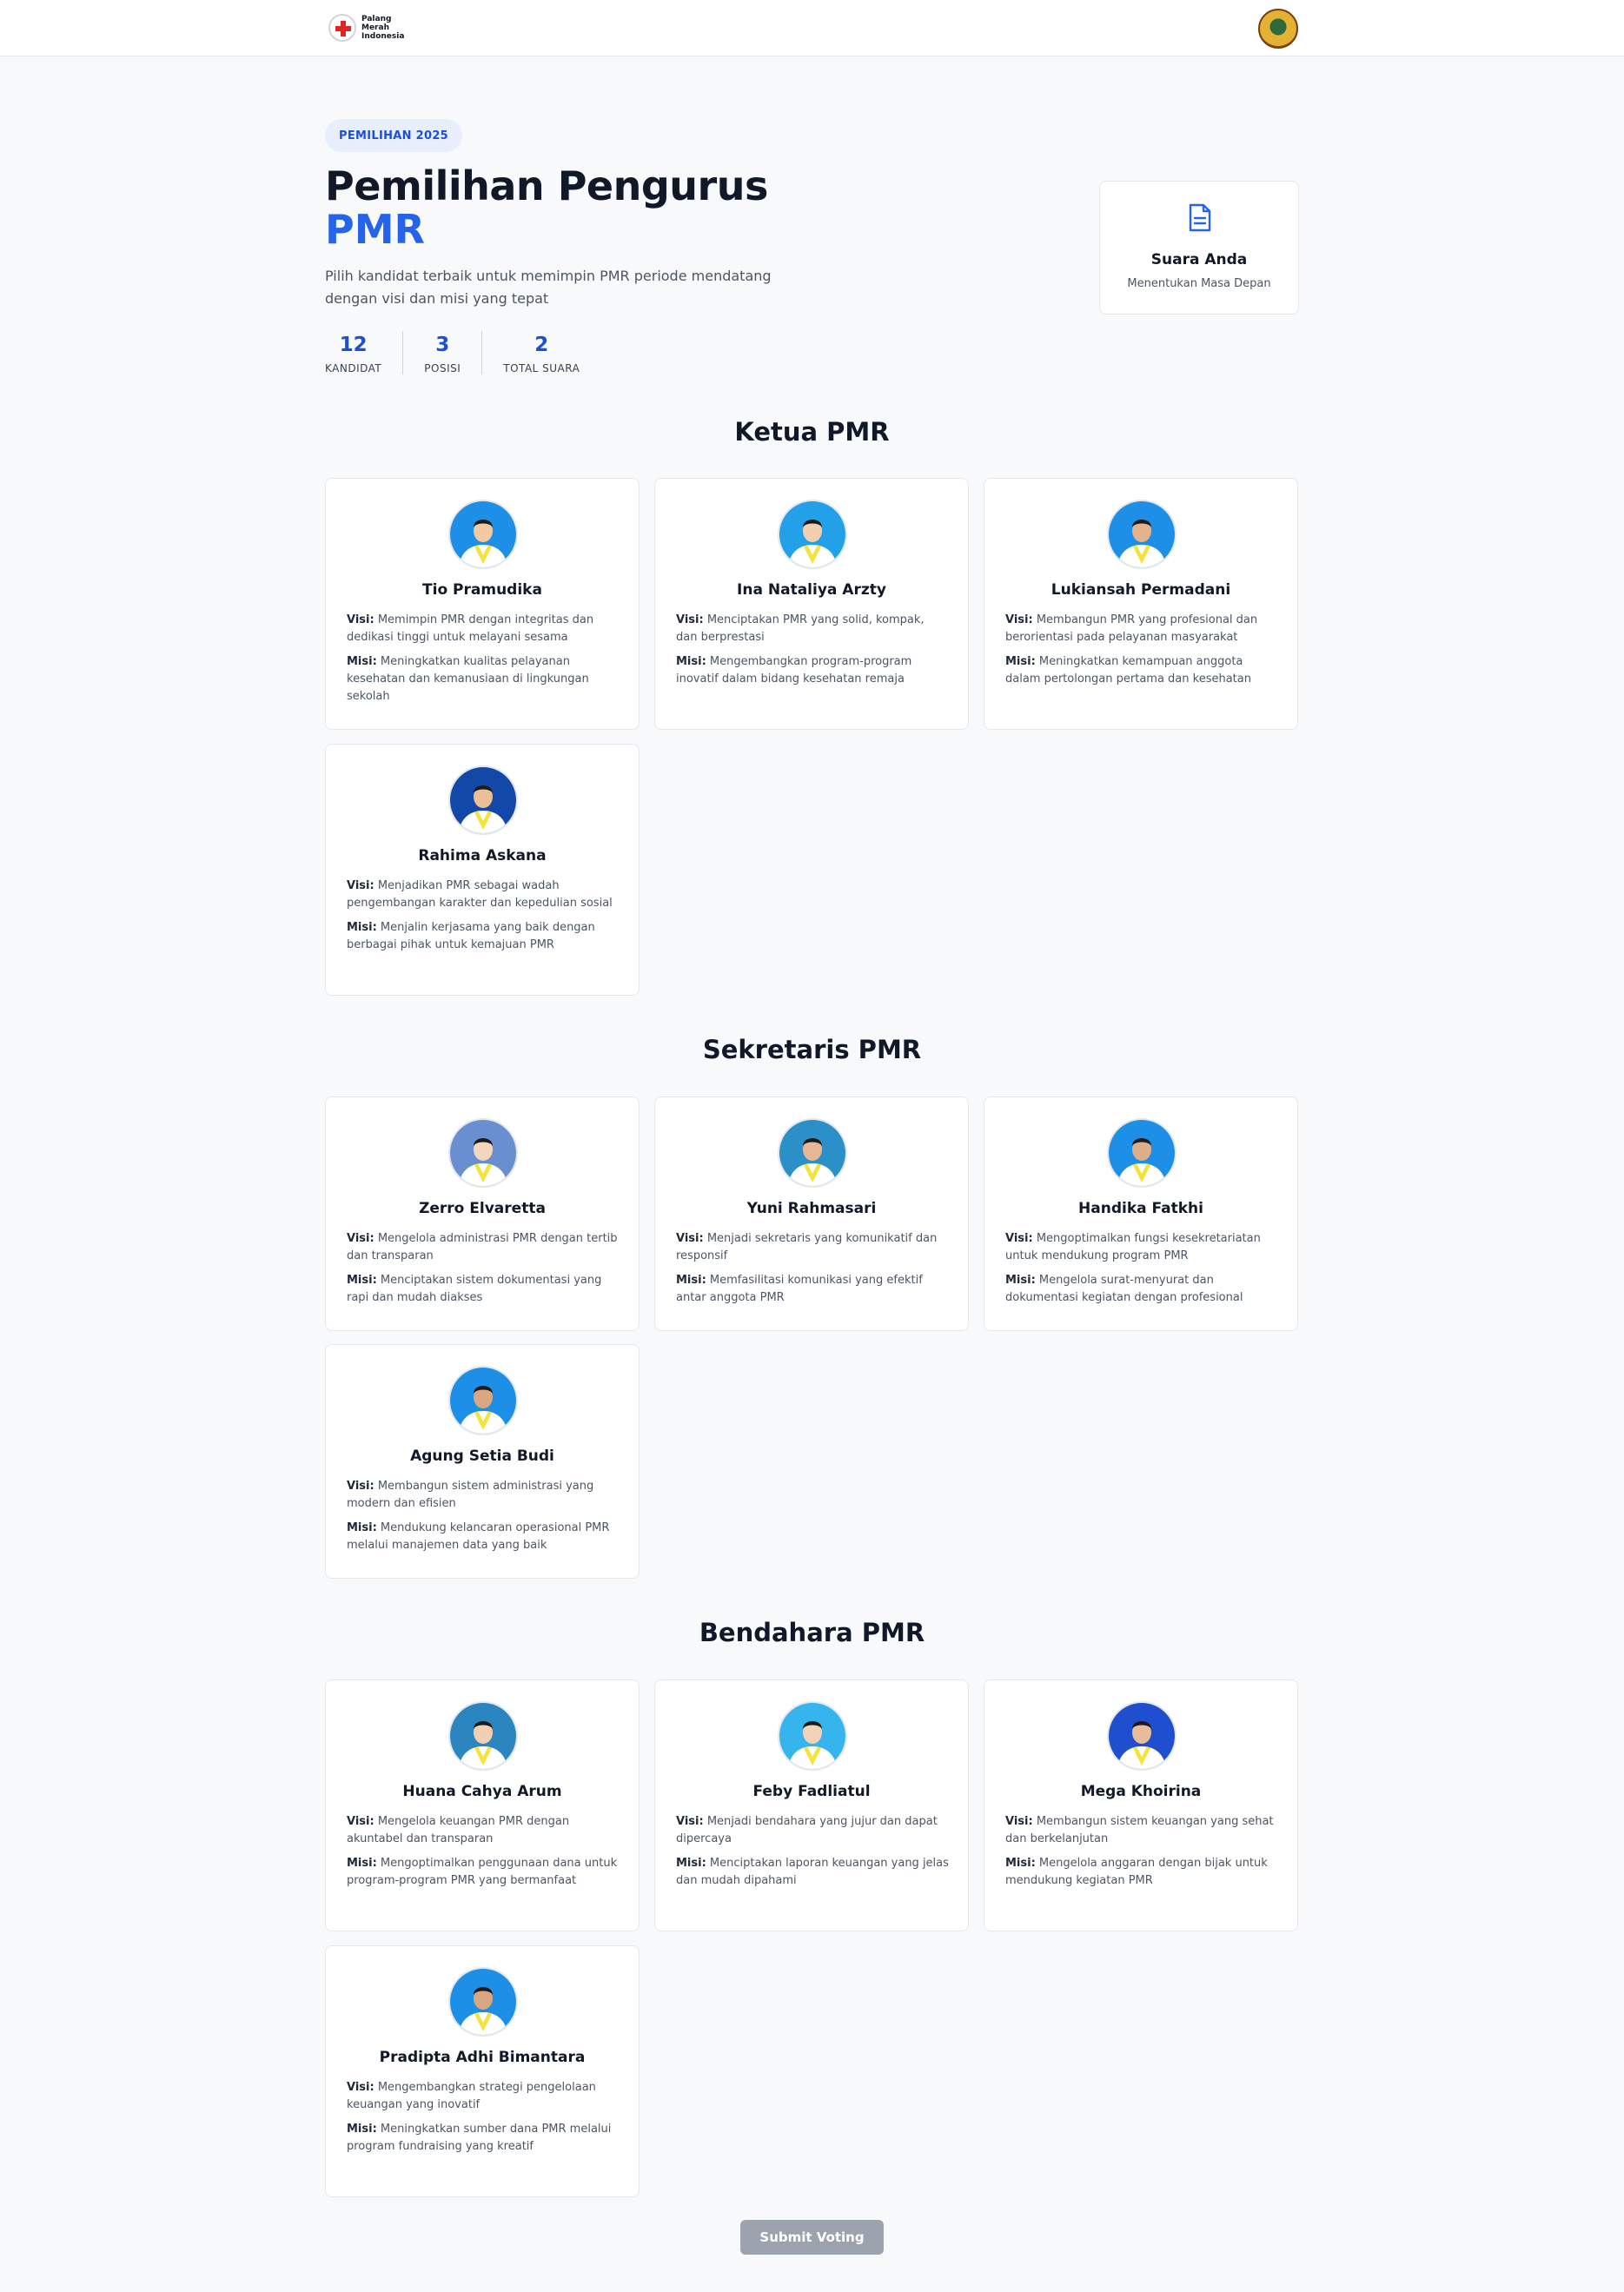 This screenshot has height=2292, width=1624. What do you see at coordinates (383, 28) in the screenshot?
I see `pmi-logo-text: Palang Merah Indonesia` at bounding box center [383, 28].